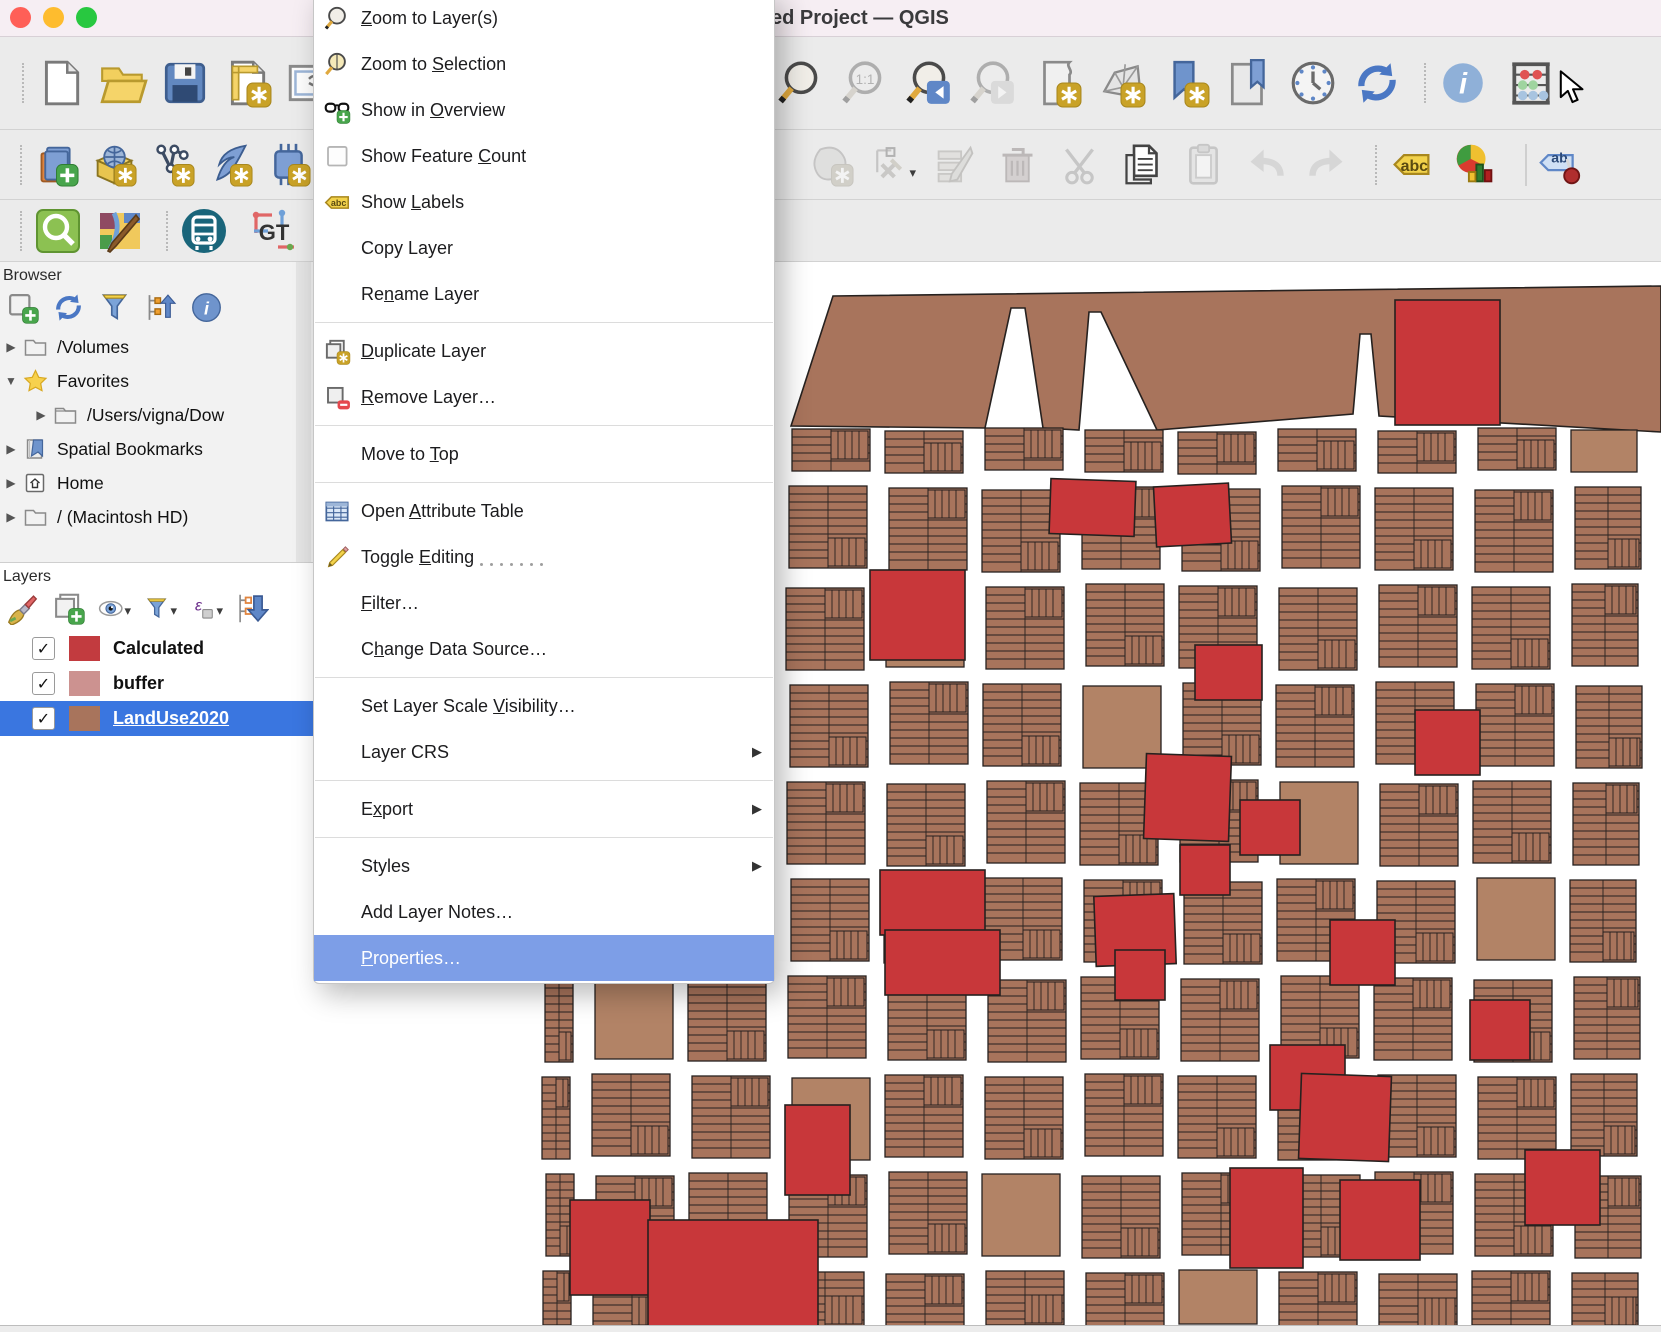 The image size is (1661, 1332). What do you see at coordinates (288, 164) in the screenshot?
I see `new-memory-layer-icon` at bounding box center [288, 164].